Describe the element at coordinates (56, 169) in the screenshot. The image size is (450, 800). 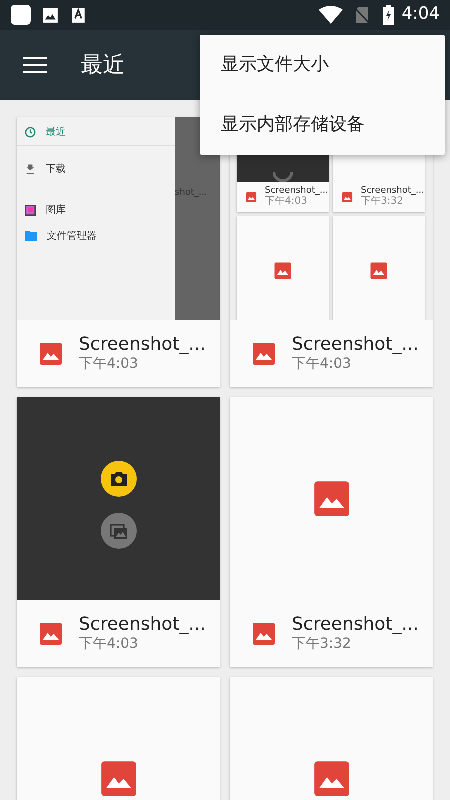
I see `drawer-item-label: 下载` at that location.